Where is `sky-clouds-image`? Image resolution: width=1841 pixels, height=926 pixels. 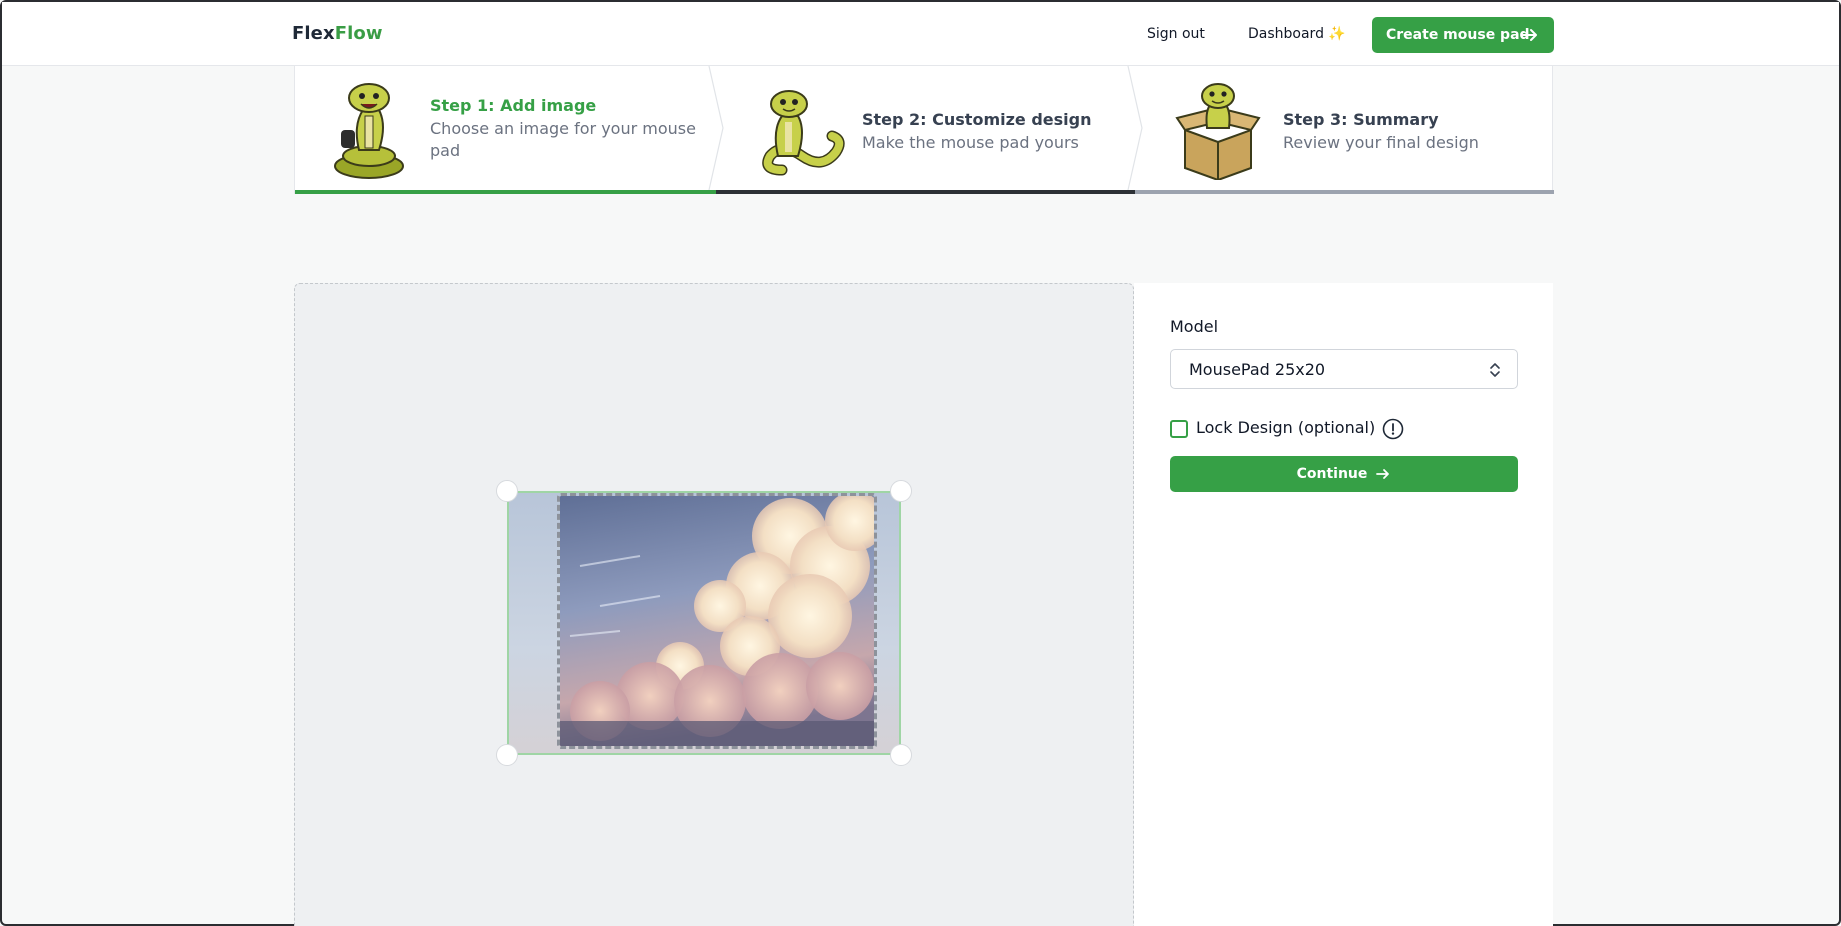
sky-clouds-image is located at coordinates (717, 621).